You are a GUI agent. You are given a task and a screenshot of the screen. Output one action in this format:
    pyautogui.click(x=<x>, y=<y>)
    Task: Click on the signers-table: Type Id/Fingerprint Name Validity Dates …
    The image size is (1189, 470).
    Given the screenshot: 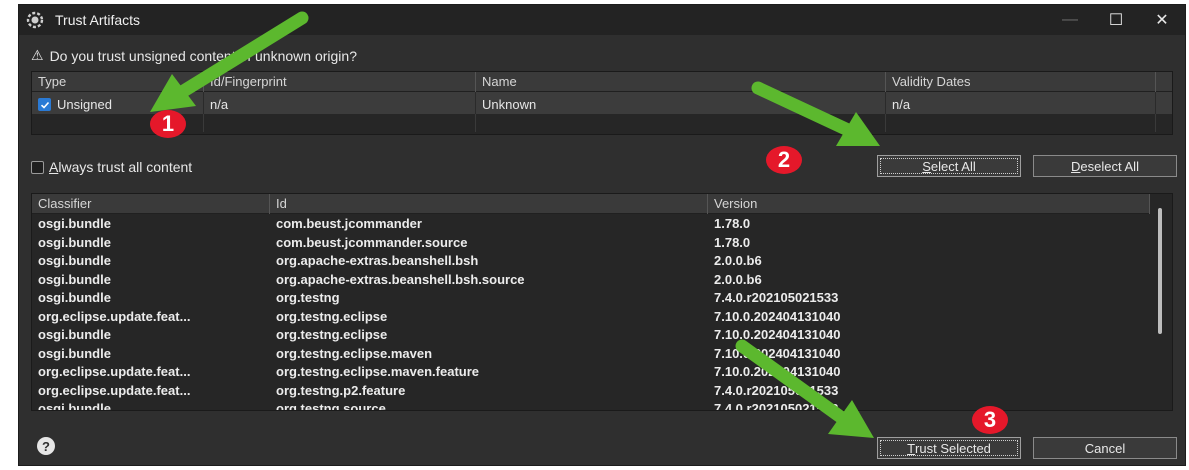 What is the action you would take?
    pyautogui.click(x=602, y=103)
    